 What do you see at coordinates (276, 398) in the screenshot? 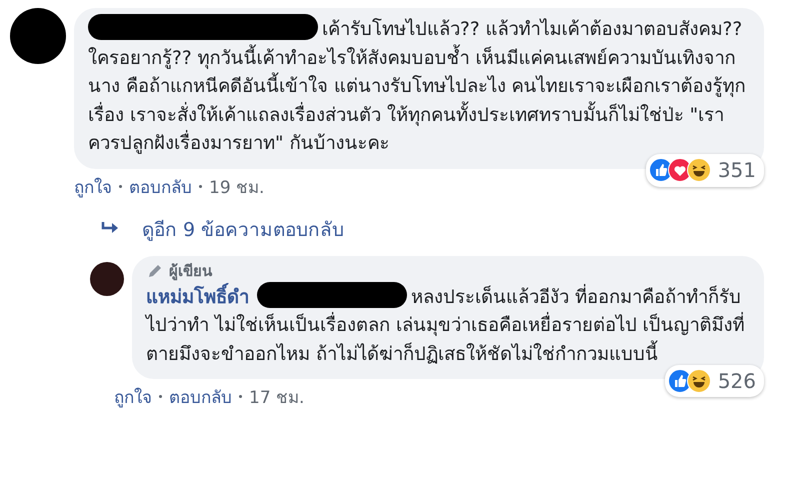
I see `timestamp: 17 ชม.` at bounding box center [276, 398].